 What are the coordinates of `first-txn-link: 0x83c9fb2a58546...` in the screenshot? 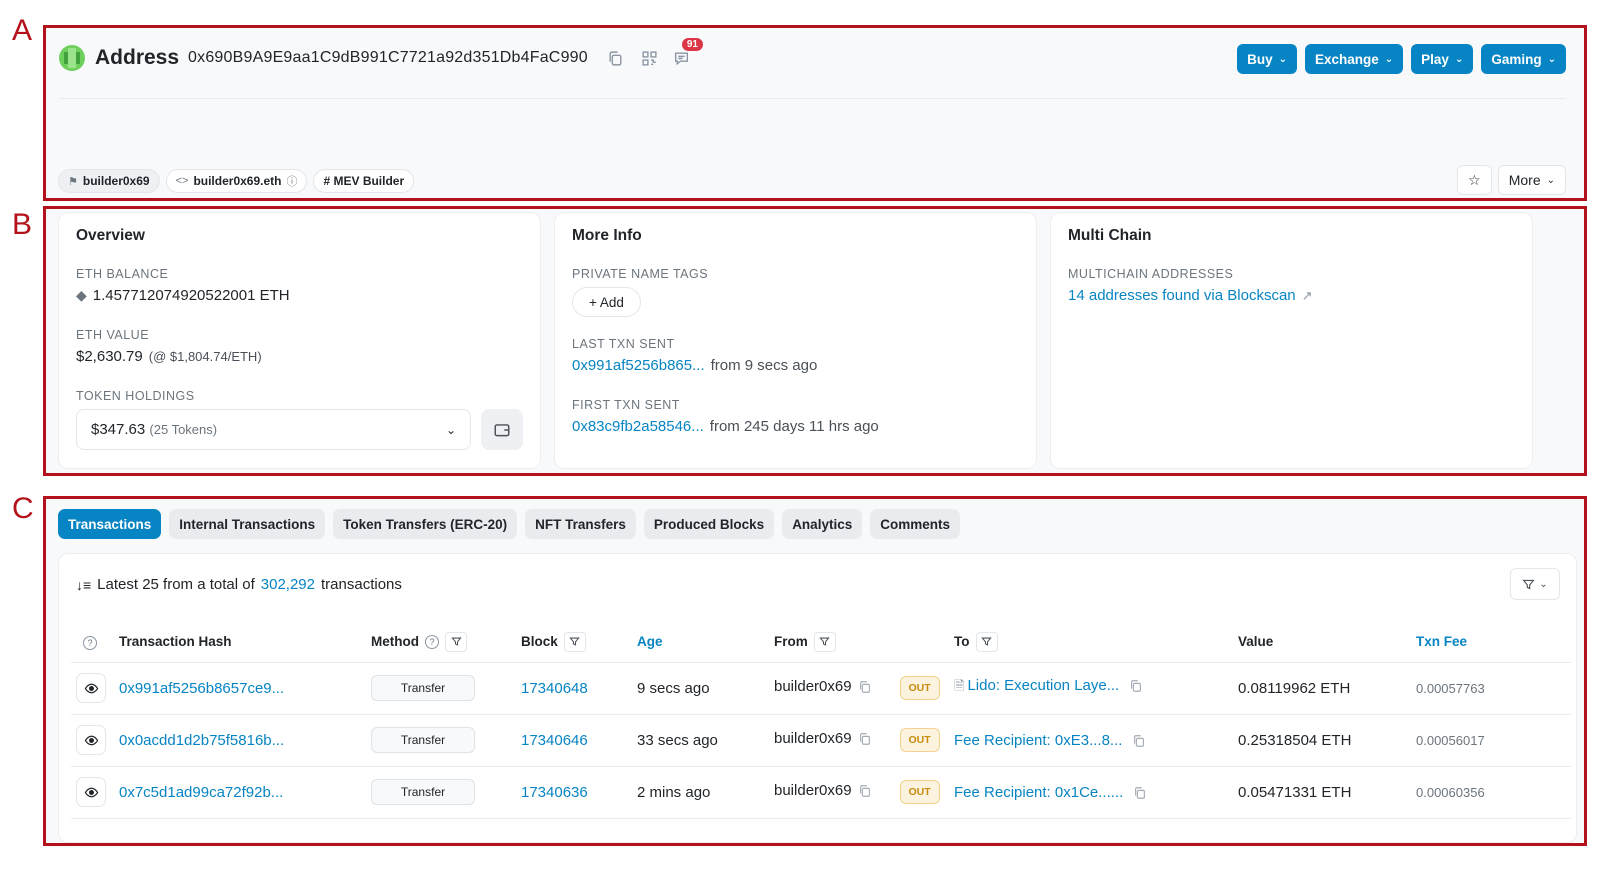 It's located at (638, 426).